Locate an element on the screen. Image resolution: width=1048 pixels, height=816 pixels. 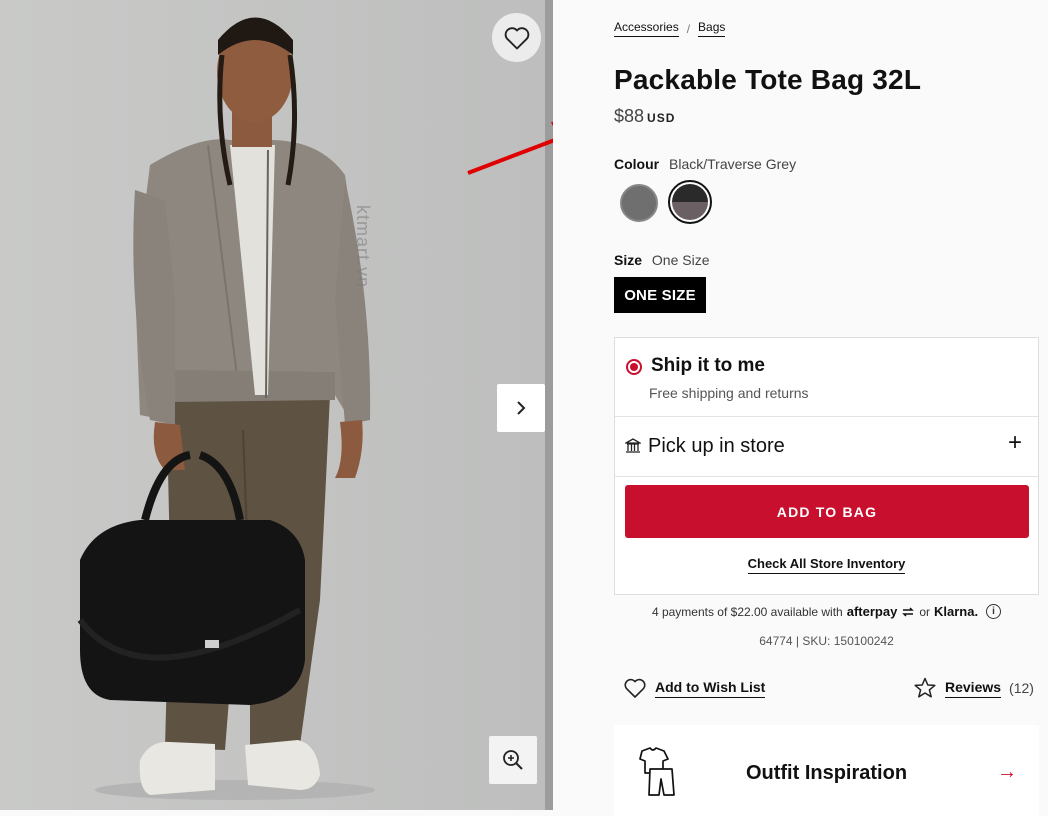
colour-swatch-grey is located at coordinates (639, 203).